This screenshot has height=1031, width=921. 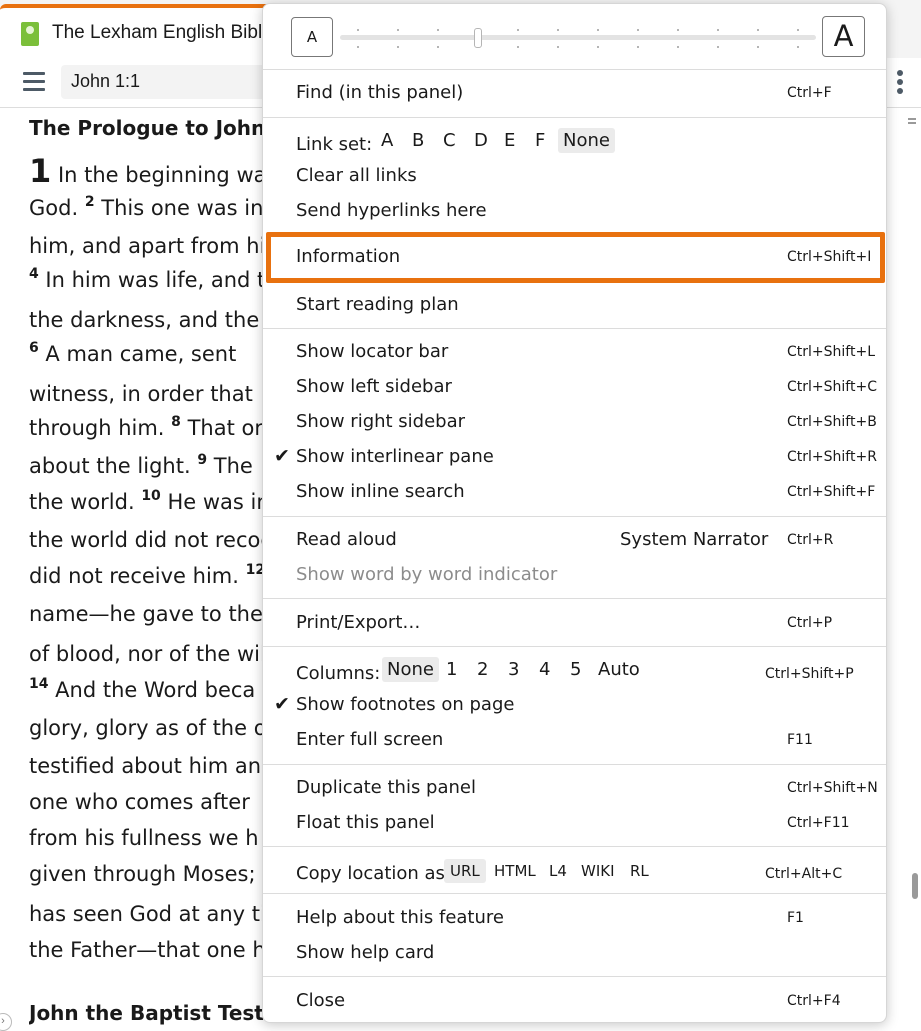 I want to click on menu-item-show-inline-search: Show inline search Ctrl+Shift+F, so click(x=574, y=492).